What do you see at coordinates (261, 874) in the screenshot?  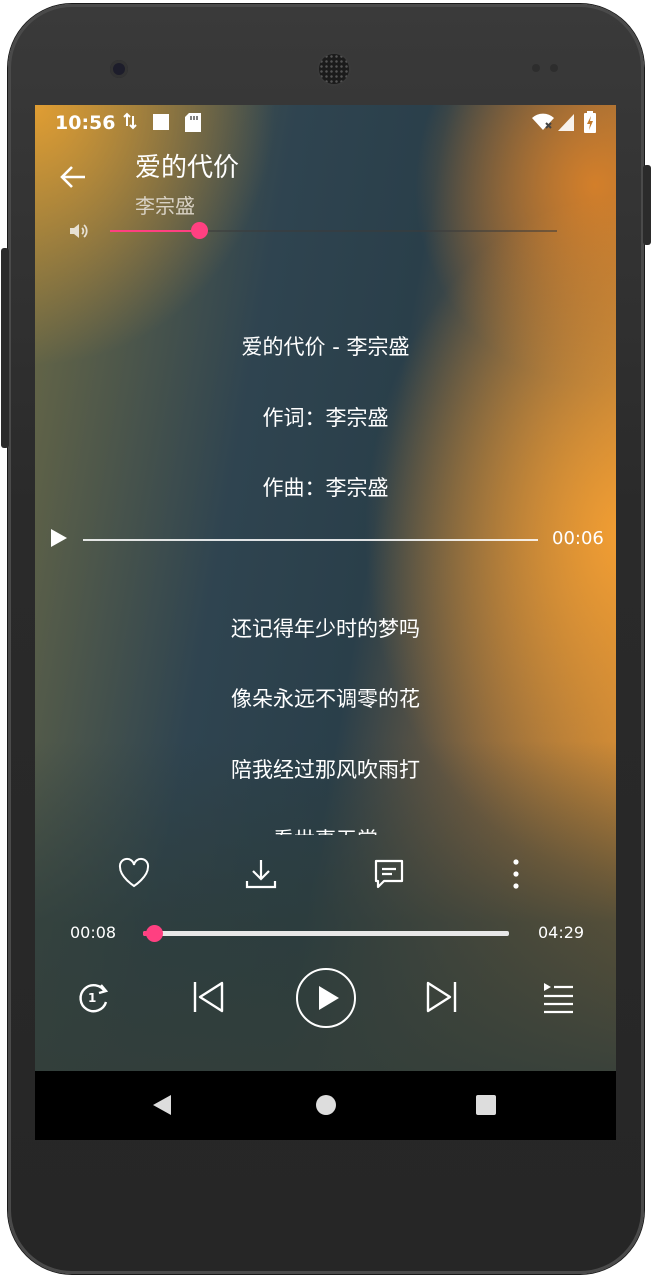 I see `download-icon` at bounding box center [261, 874].